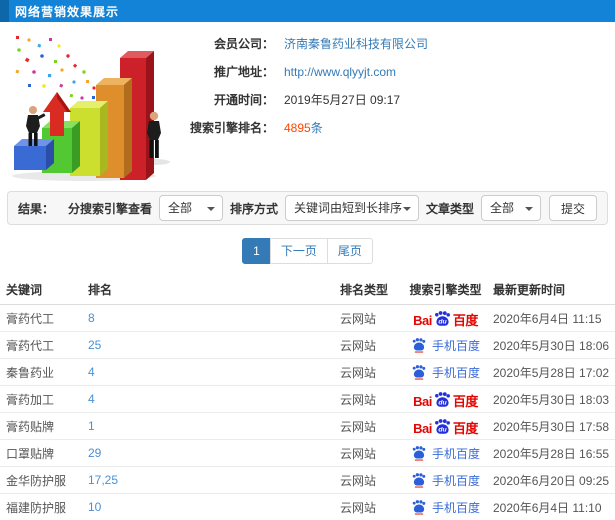 Image resolution: width=615 pixels, height=520 pixels. I want to click on engine-view-label: 分搜索引擎查看, so click(109, 208).